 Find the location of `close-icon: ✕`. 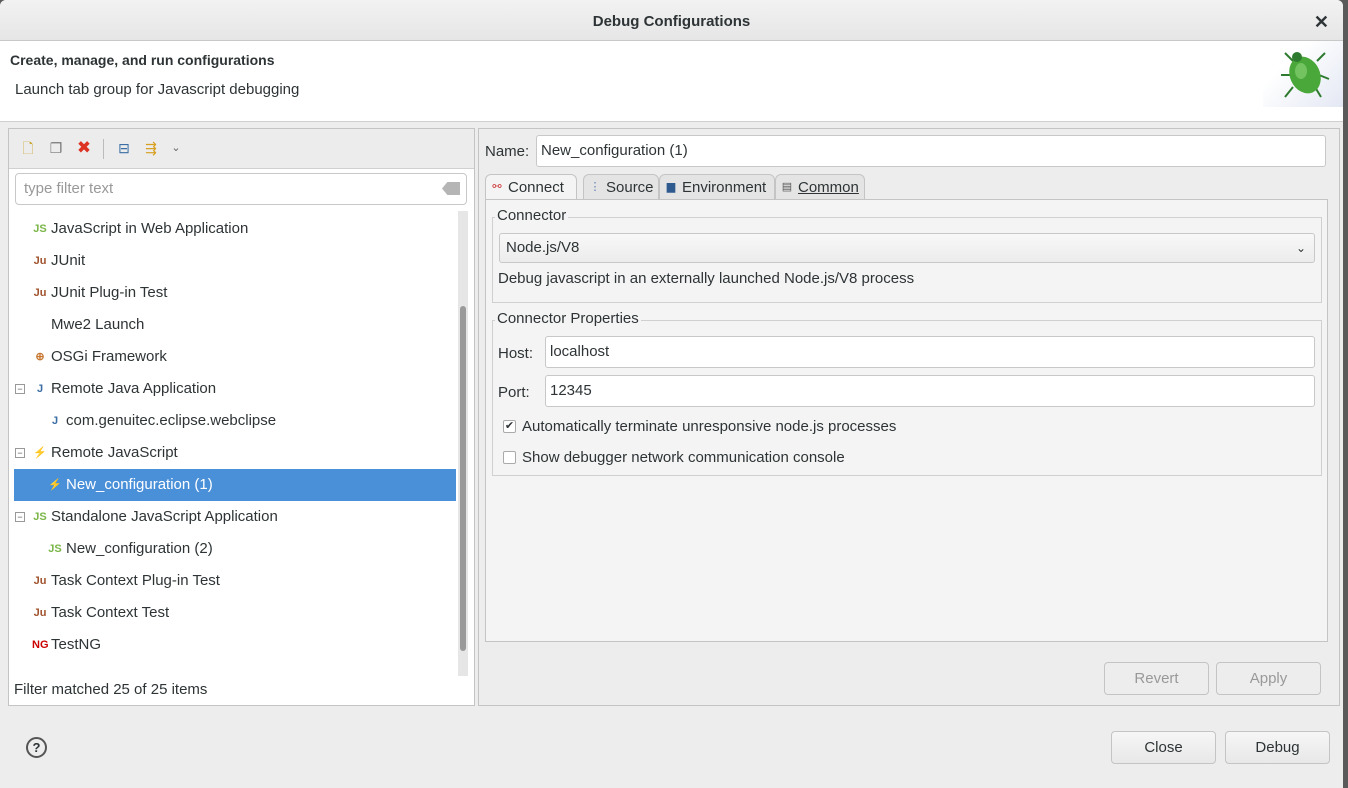

close-icon: ✕ is located at coordinates (1321, 22).